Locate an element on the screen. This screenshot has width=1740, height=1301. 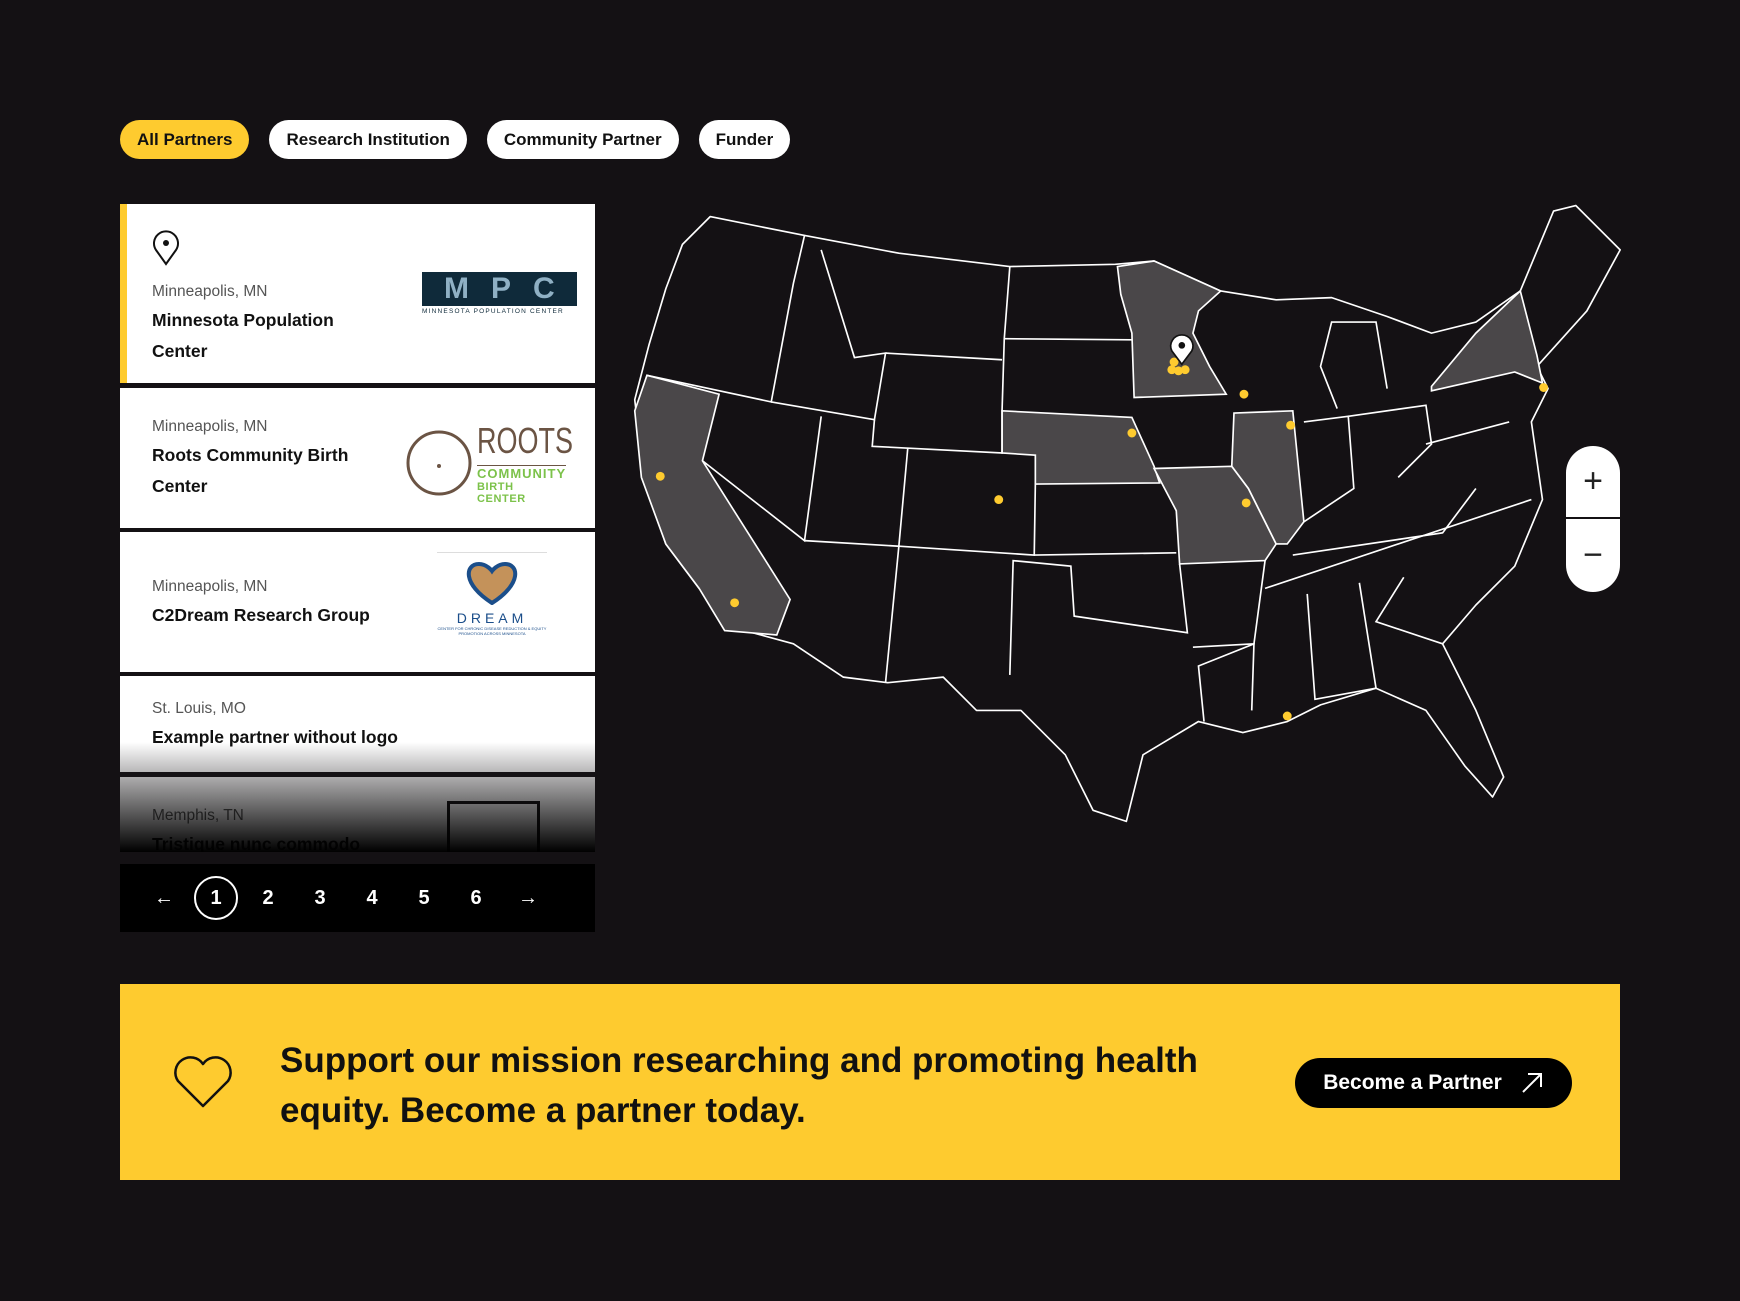
heart-icon is located at coordinates (203, 1082).